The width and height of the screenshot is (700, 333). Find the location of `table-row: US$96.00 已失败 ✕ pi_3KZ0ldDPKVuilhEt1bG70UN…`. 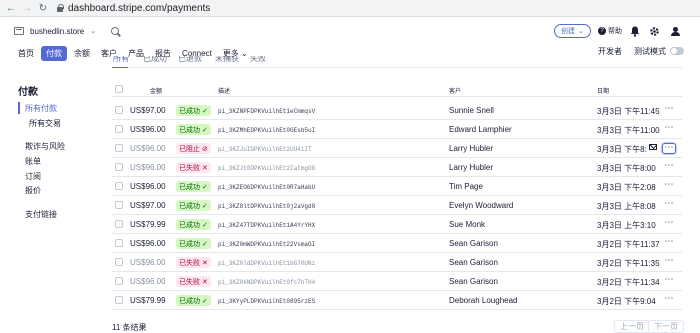

table-row: US$96.00 已失败 ✕ pi_3KZ0ldDPKVuilhEt1bG70UN… is located at coordinates (397, 262).